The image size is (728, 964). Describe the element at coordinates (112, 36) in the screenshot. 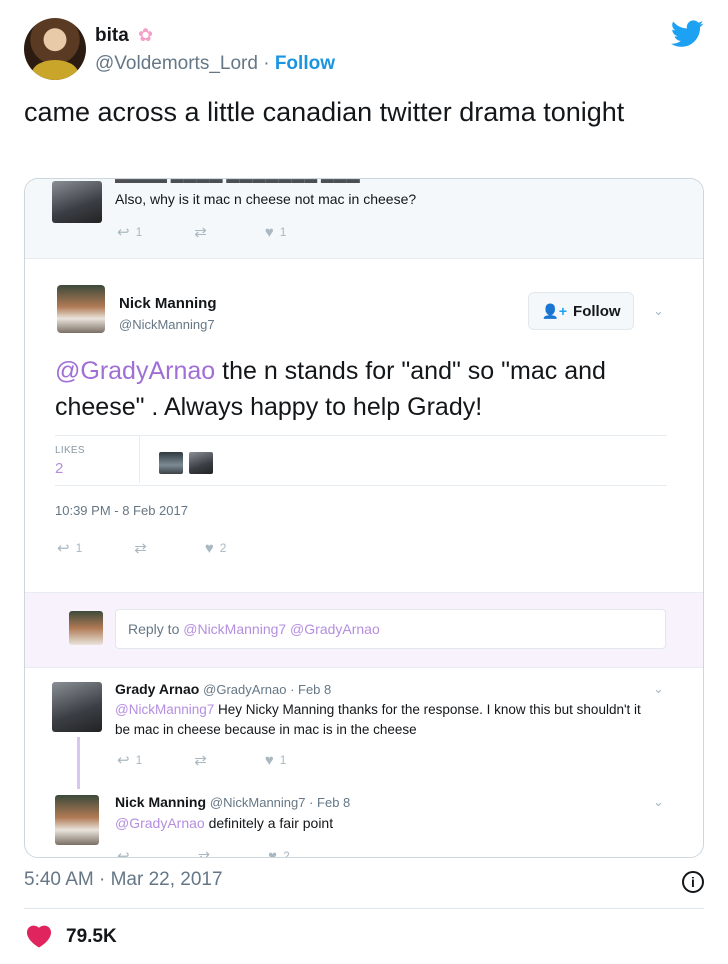

I see `display-name: bita` at that location.